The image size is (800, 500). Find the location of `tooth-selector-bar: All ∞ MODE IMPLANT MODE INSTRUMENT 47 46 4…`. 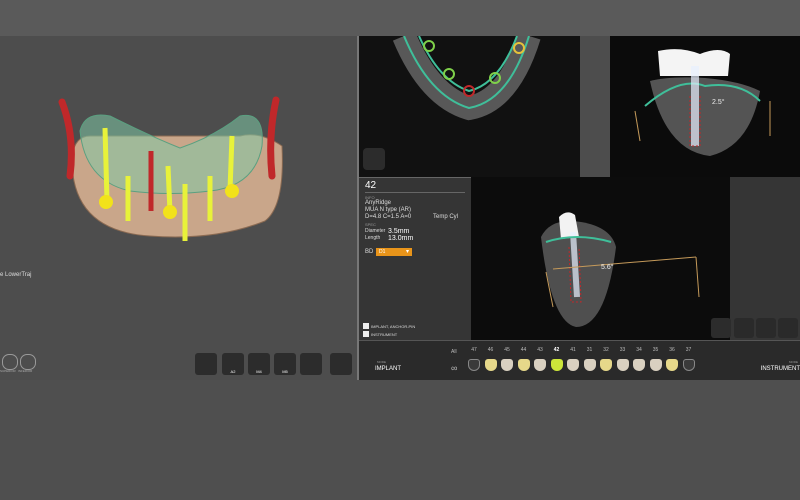

tooth-selector-bar: All ∞ MODE IMPLANT MODE INSTRUMENT 47 46 4… is located at coordinates (579, 360).